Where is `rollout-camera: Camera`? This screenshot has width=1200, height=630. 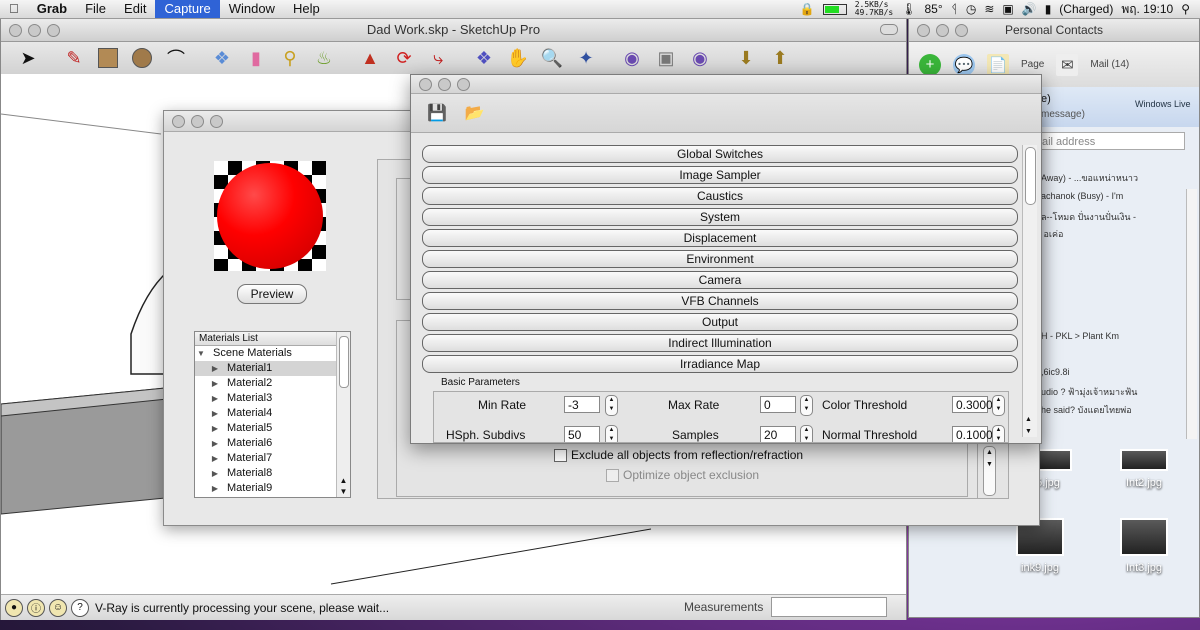
rollout-camera: Camera is located at coordinates (720, 280).